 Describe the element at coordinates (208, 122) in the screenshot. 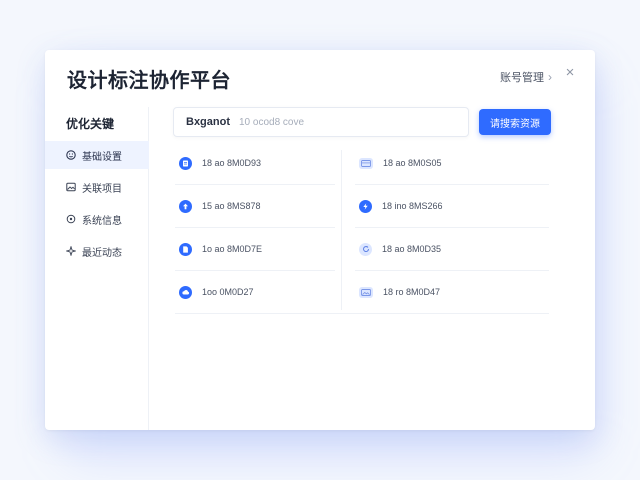

I see `search-label: Bxganot` at that location.